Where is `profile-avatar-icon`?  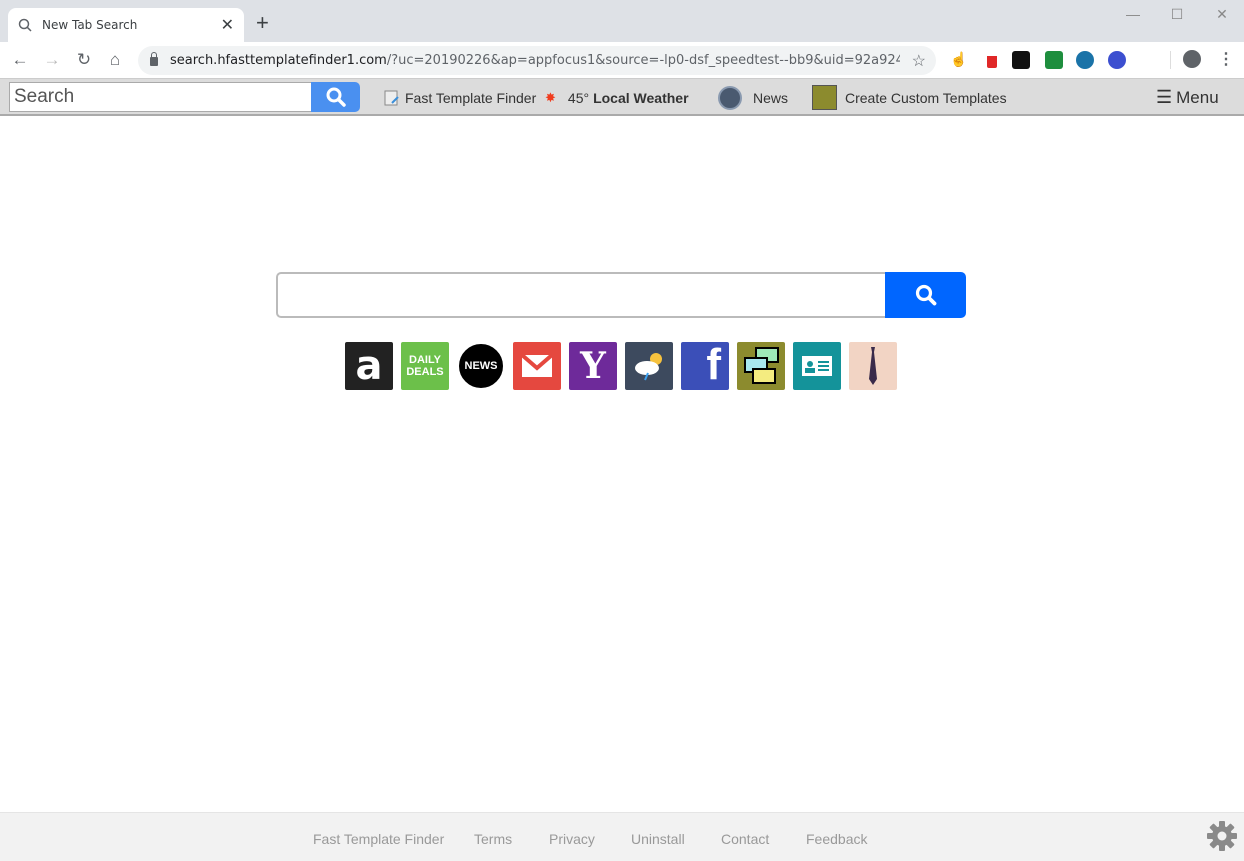 profile-avatar-icon is located at coordinates (1192, 59).